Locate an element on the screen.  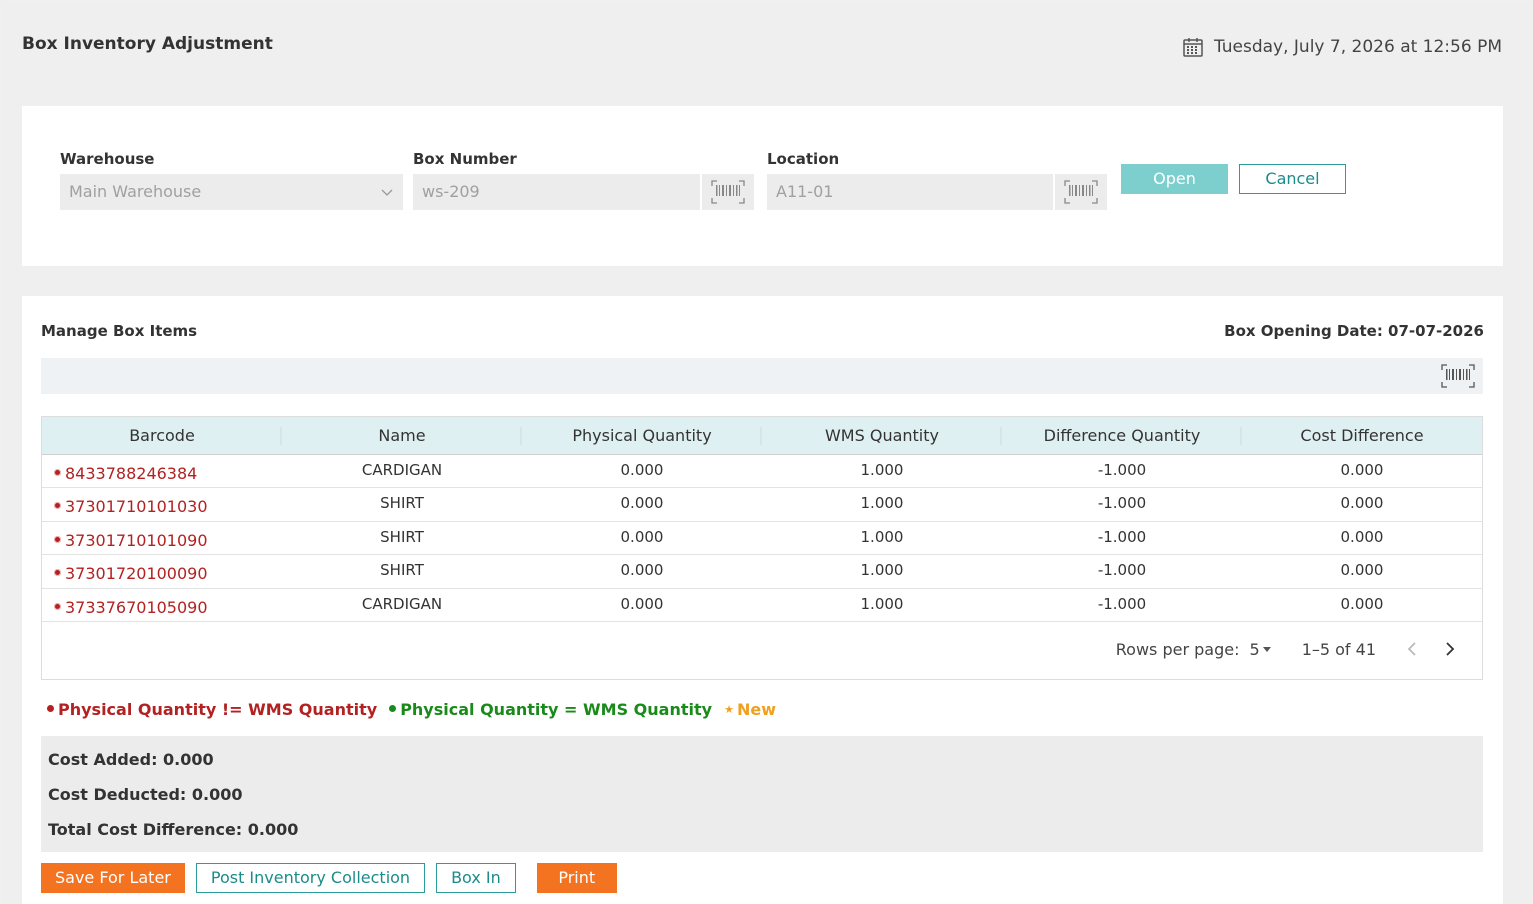
match-dot-icon is located at coordinates (393, 708).